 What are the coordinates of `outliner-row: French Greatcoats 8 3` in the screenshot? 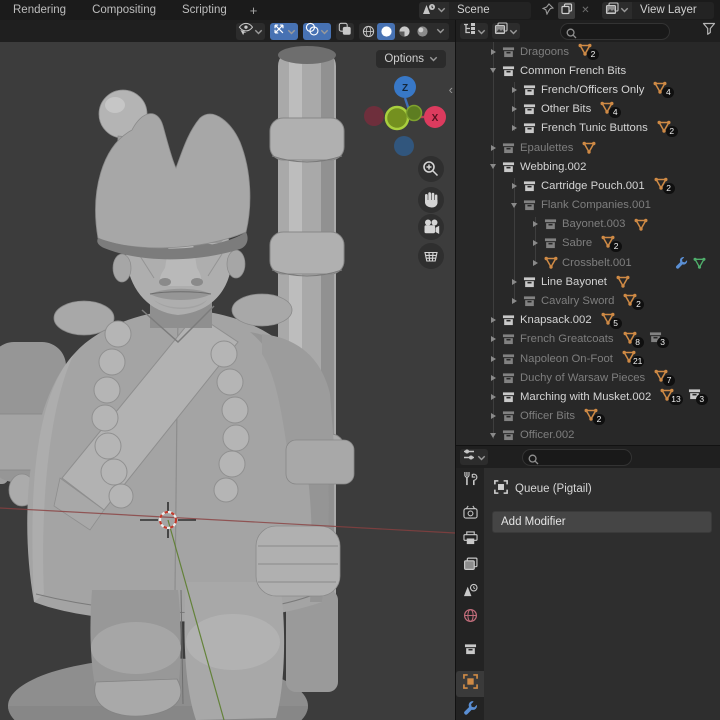 It's located at (588, 339).